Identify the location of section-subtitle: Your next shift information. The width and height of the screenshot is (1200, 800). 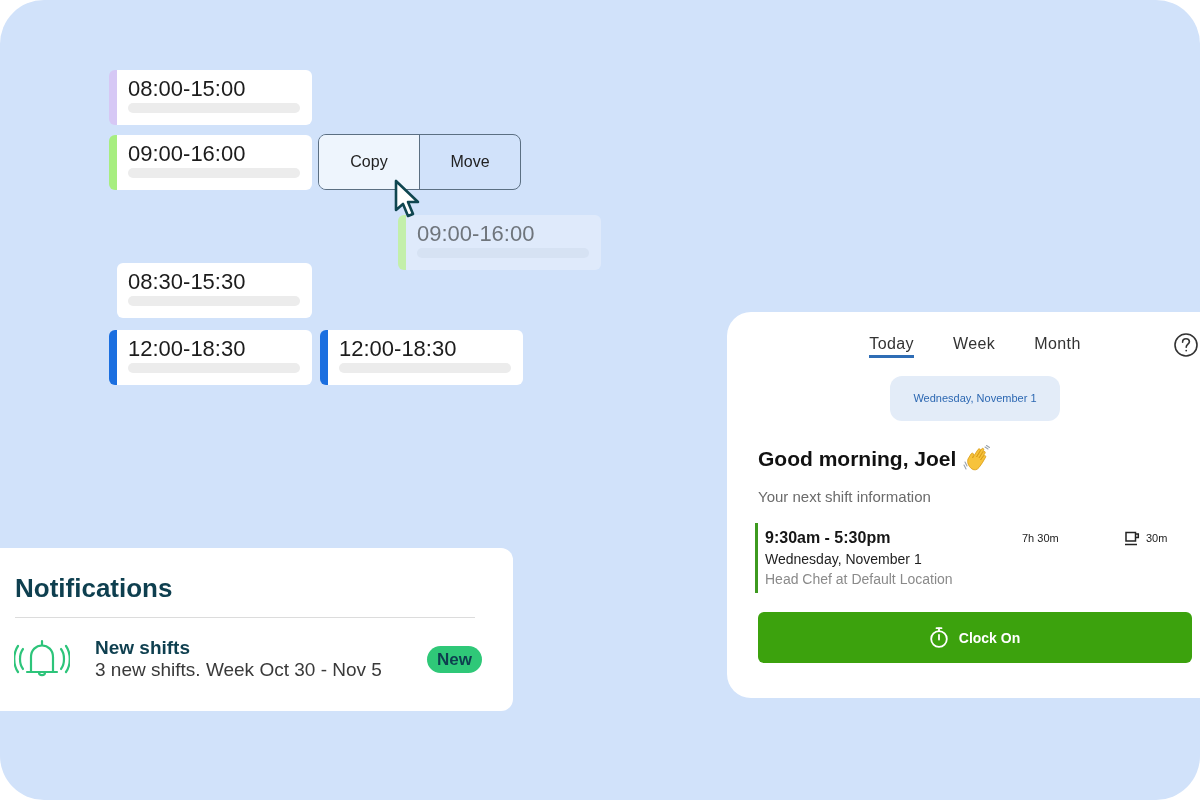
(844, 497).